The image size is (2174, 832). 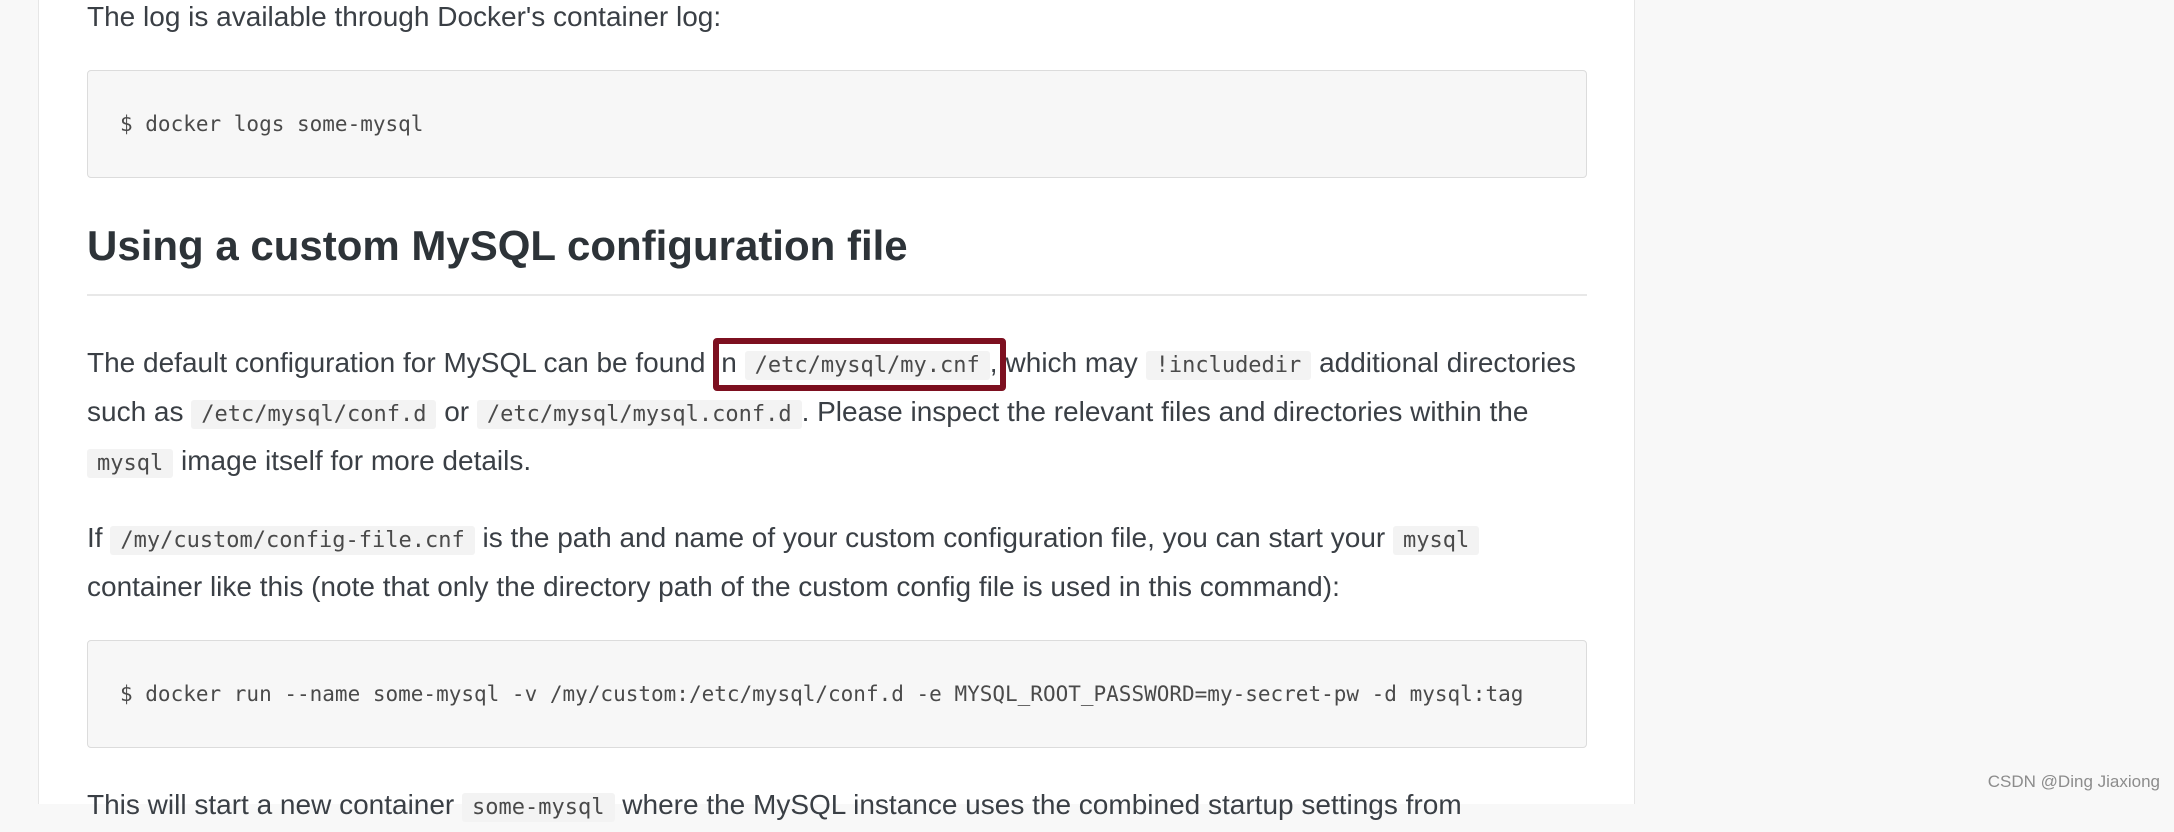 I want to click on section-heading: Using a custom MySQL configuration file, so click(x=497, y=246).